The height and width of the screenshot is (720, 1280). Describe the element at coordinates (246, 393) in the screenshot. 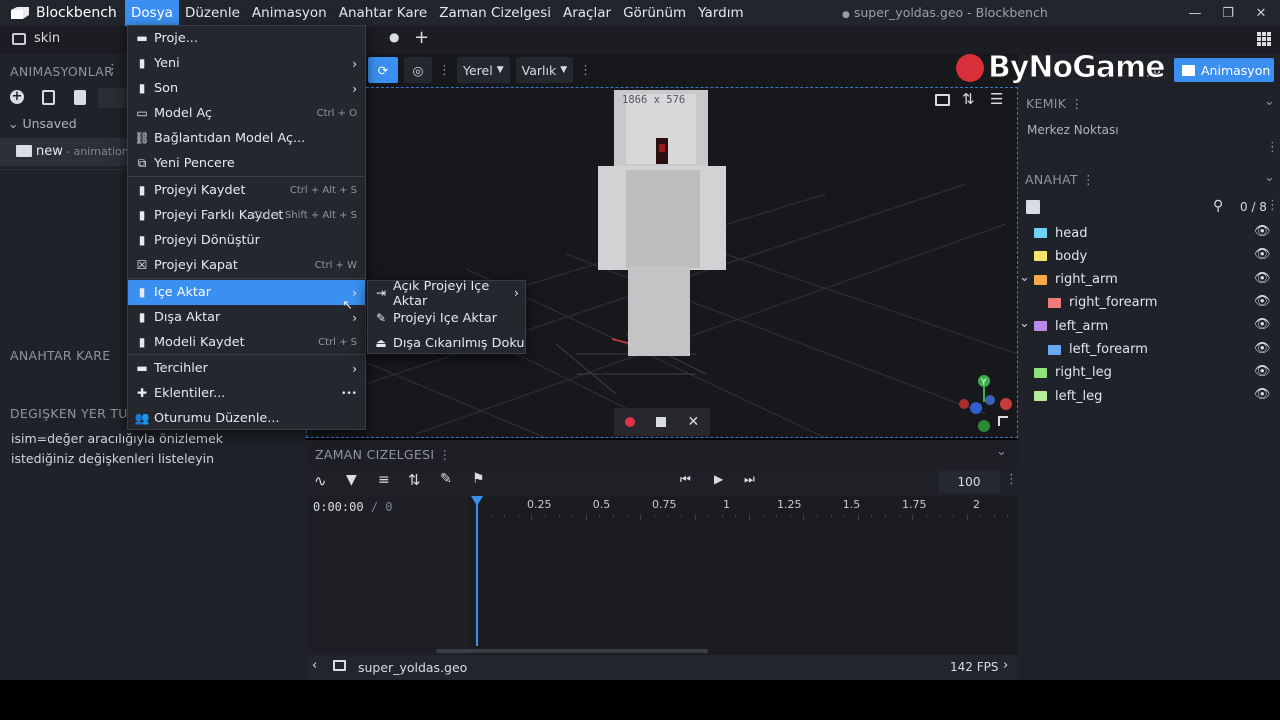

I see `file-menu-item: ✚ Eklentiler... •••` at that location.